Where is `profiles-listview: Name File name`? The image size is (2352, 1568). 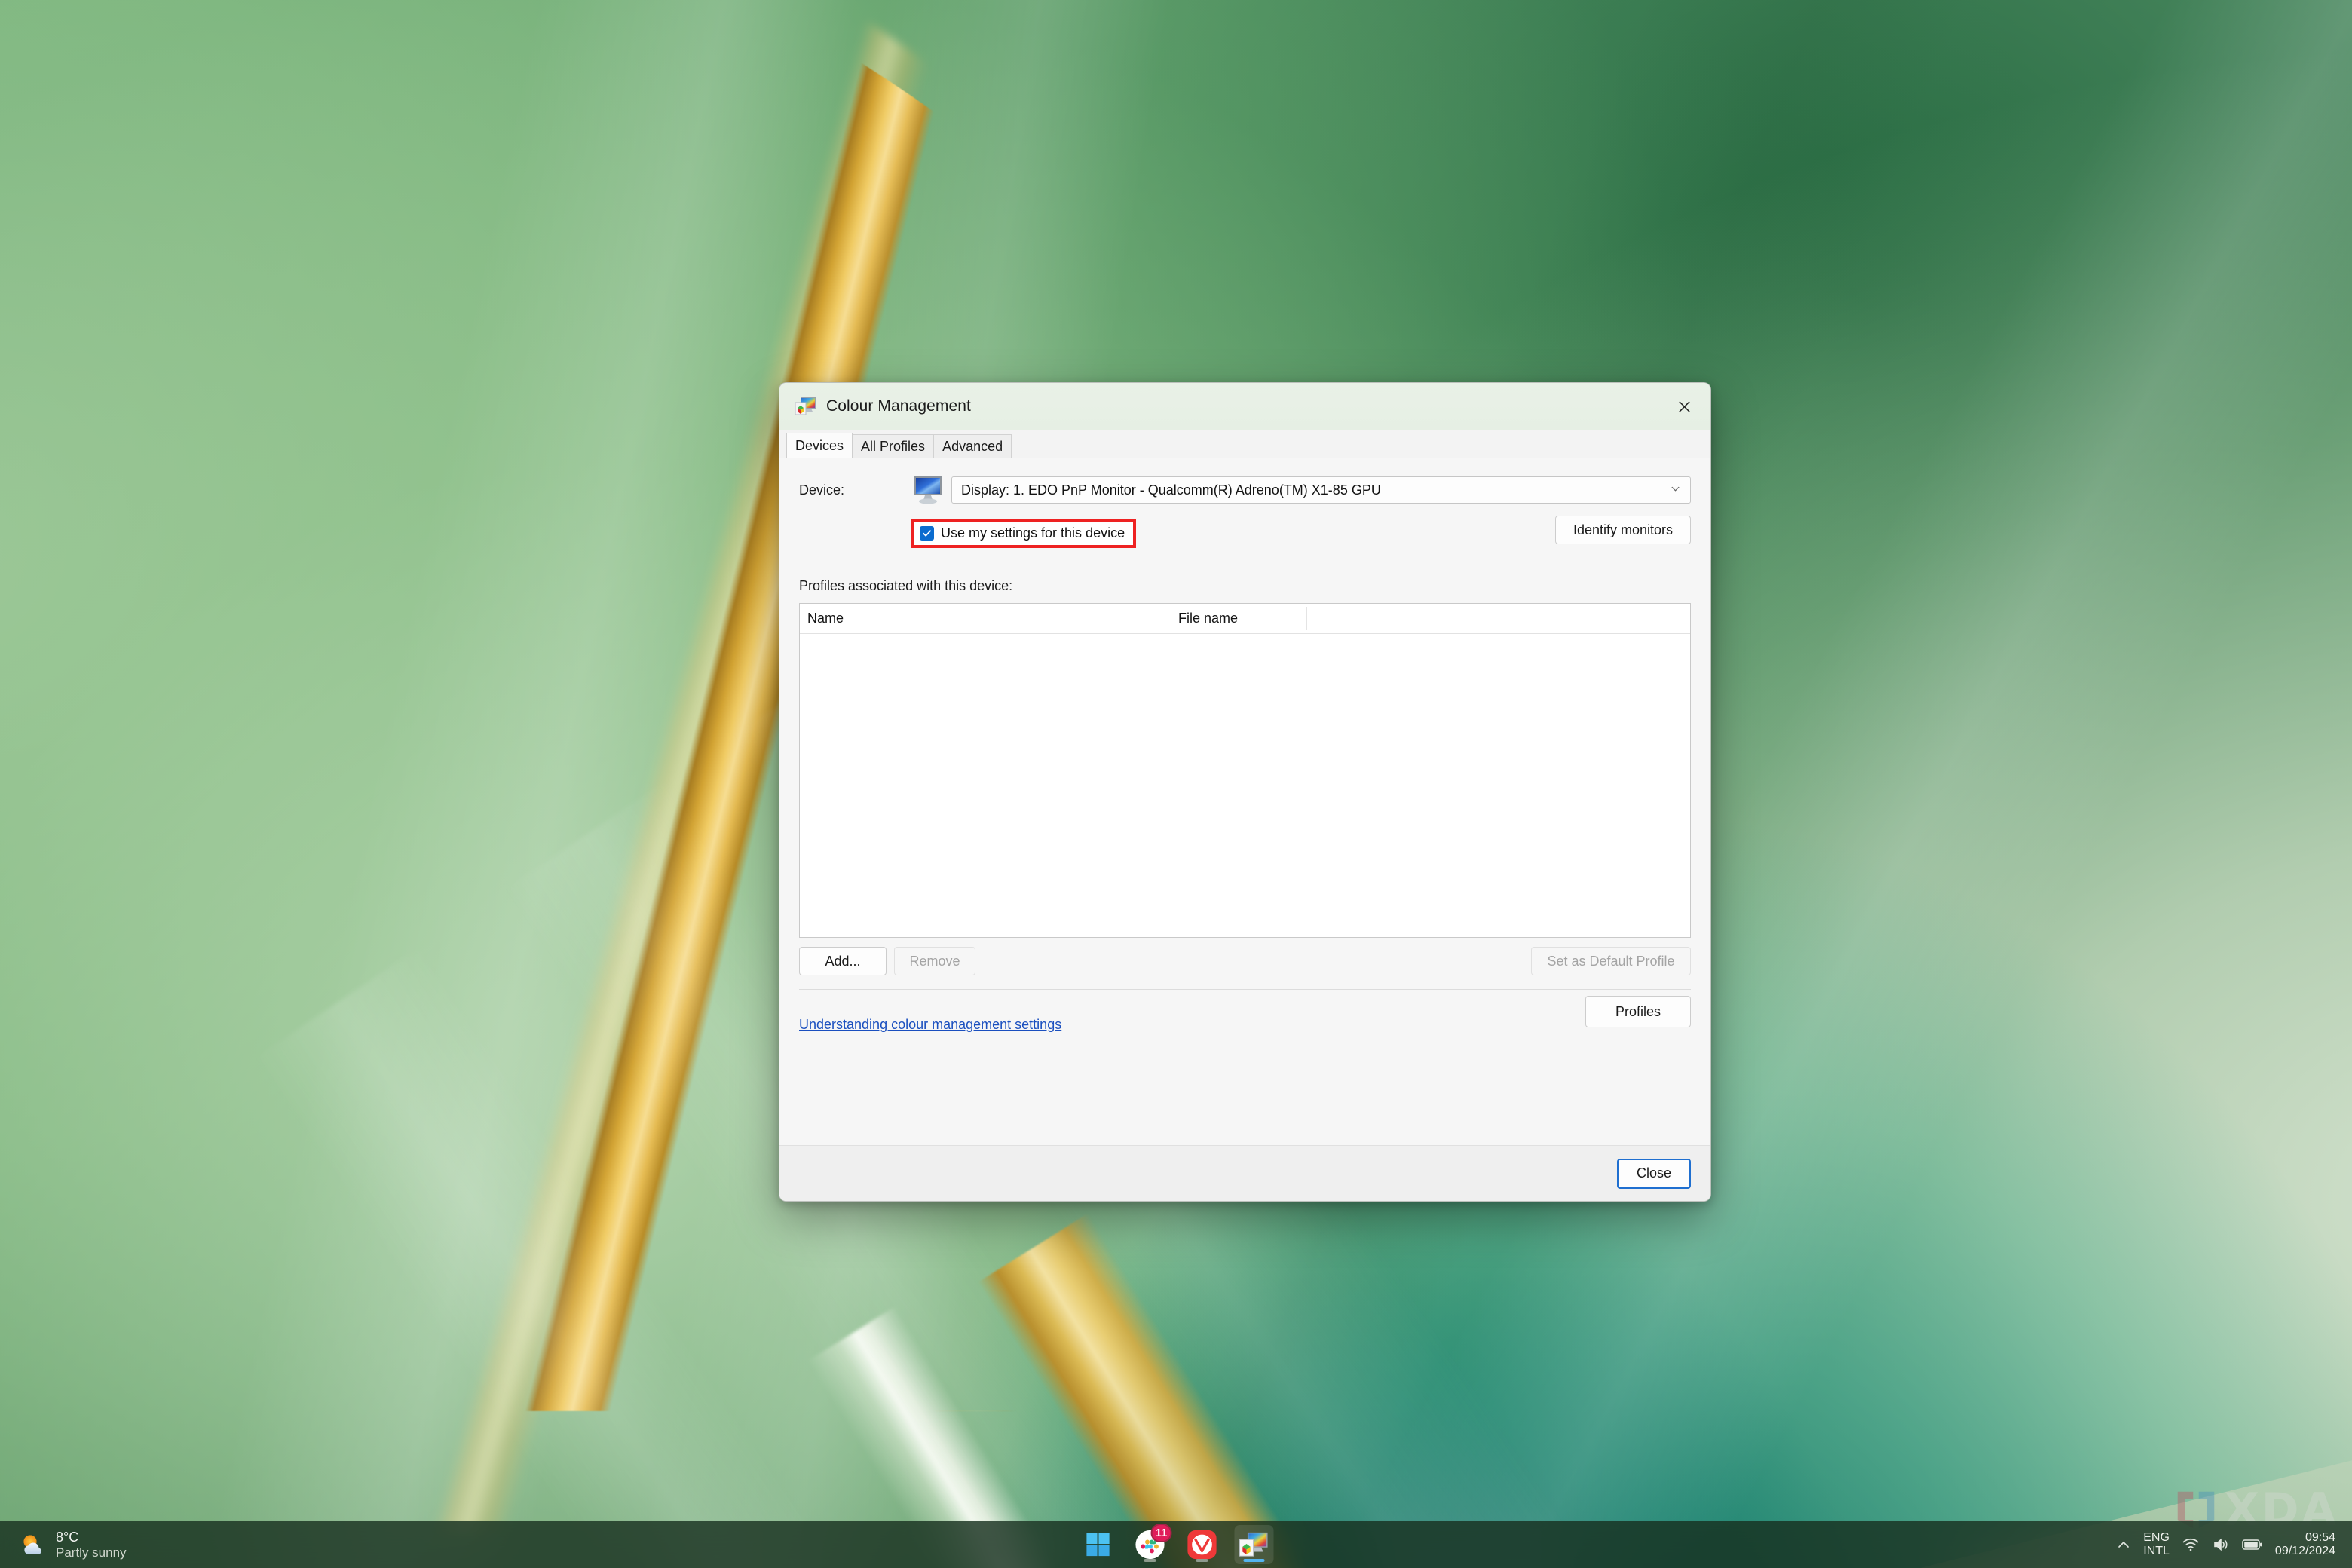
profiles-listview: Name File name is located at coordinates (1245, 770).